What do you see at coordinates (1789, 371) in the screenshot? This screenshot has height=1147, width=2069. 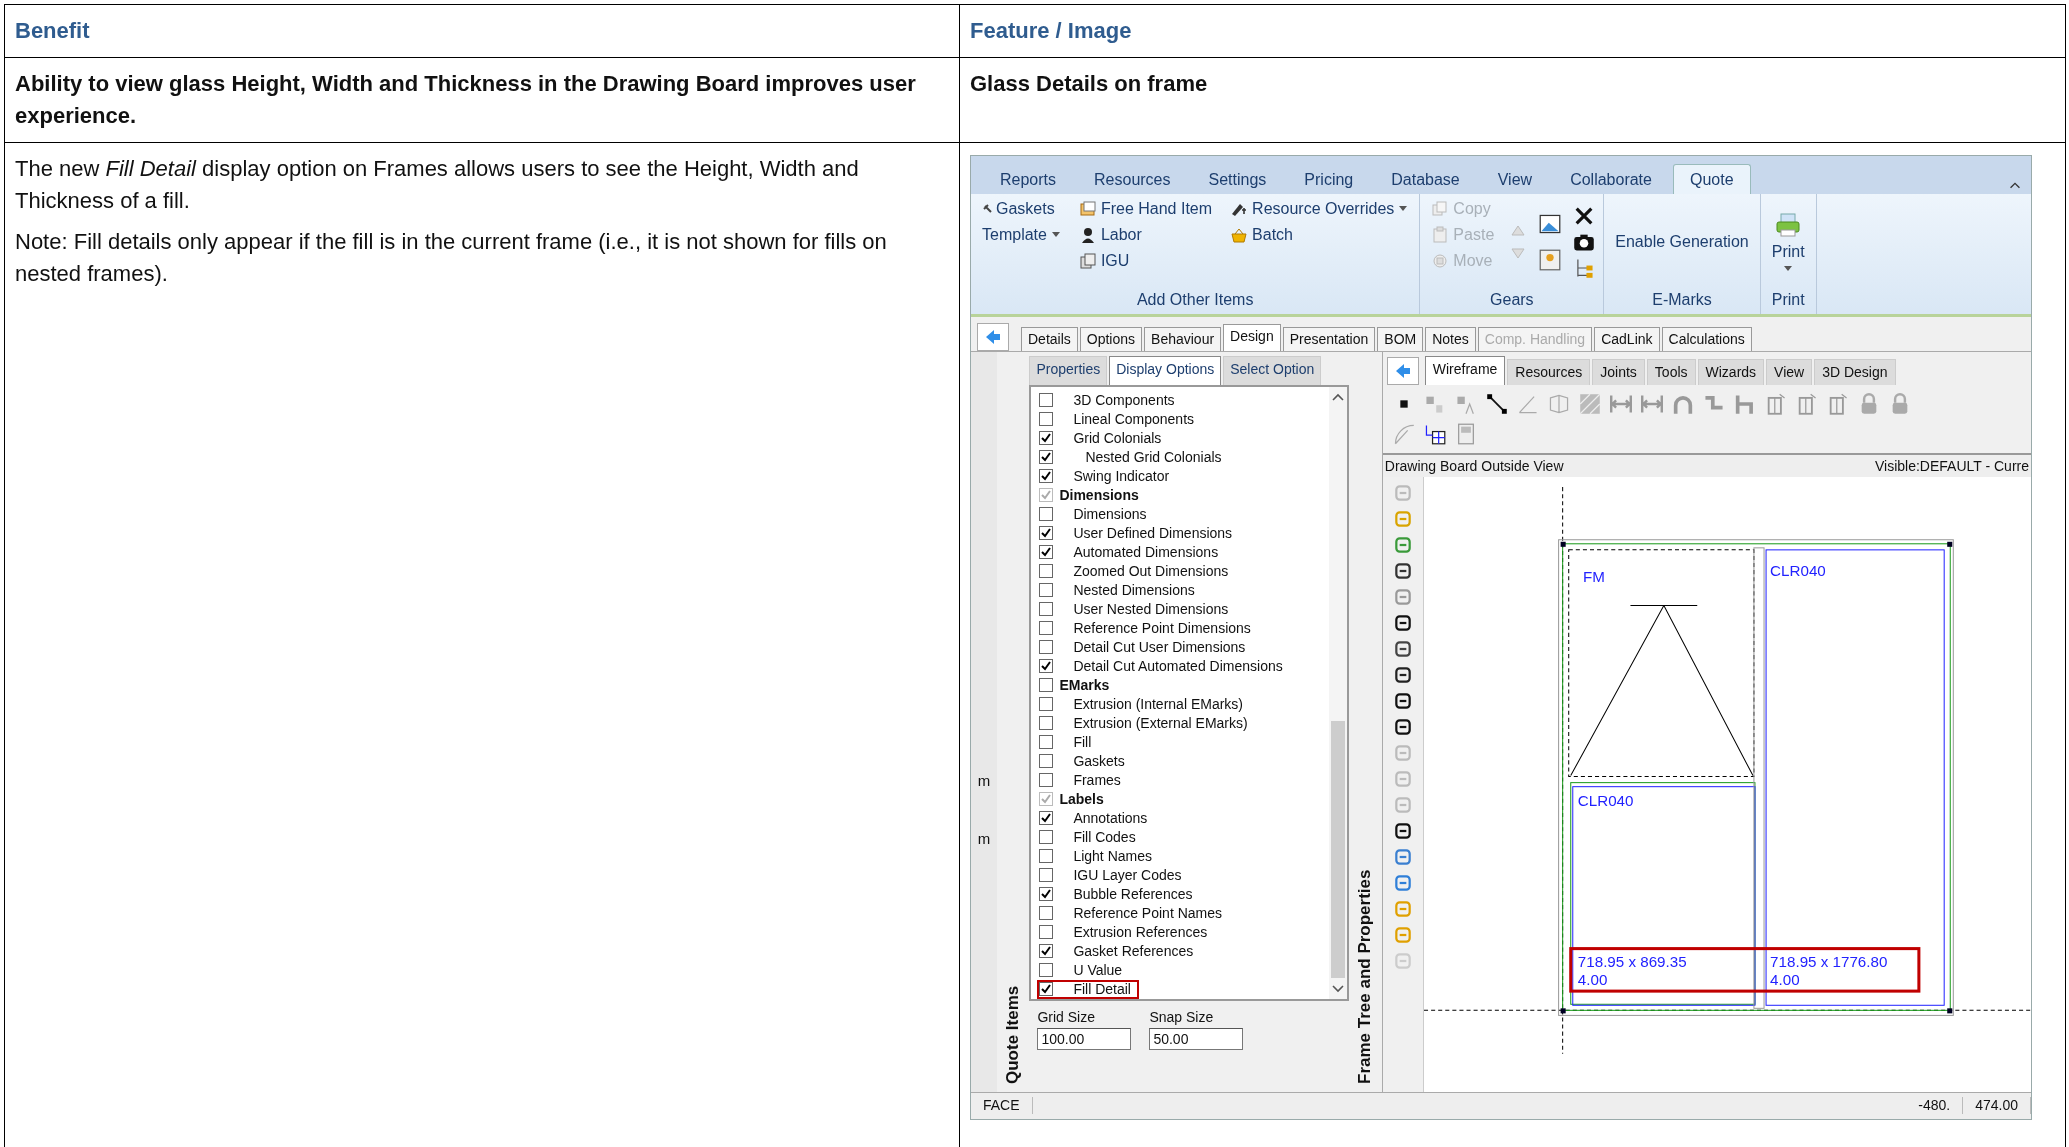 I see `view-tab: View` at bounding box center [1789, 371].